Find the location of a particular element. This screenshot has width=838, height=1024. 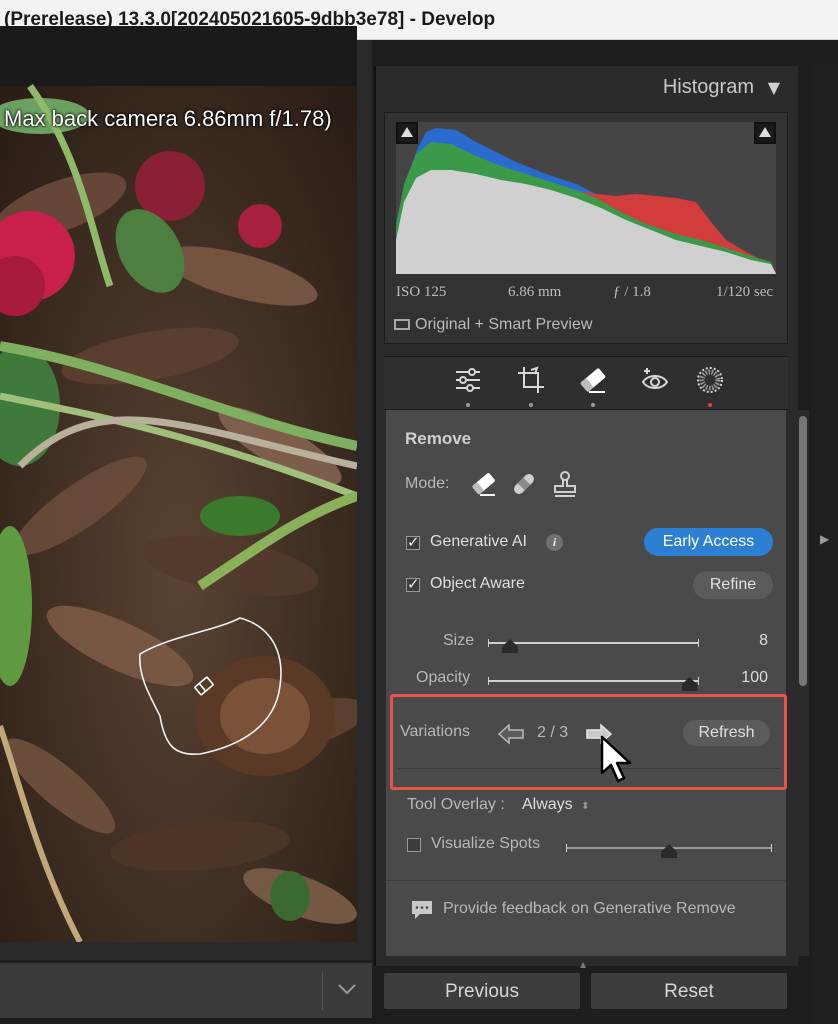

mode-label: Mode: is located at coordinates (427, 483).